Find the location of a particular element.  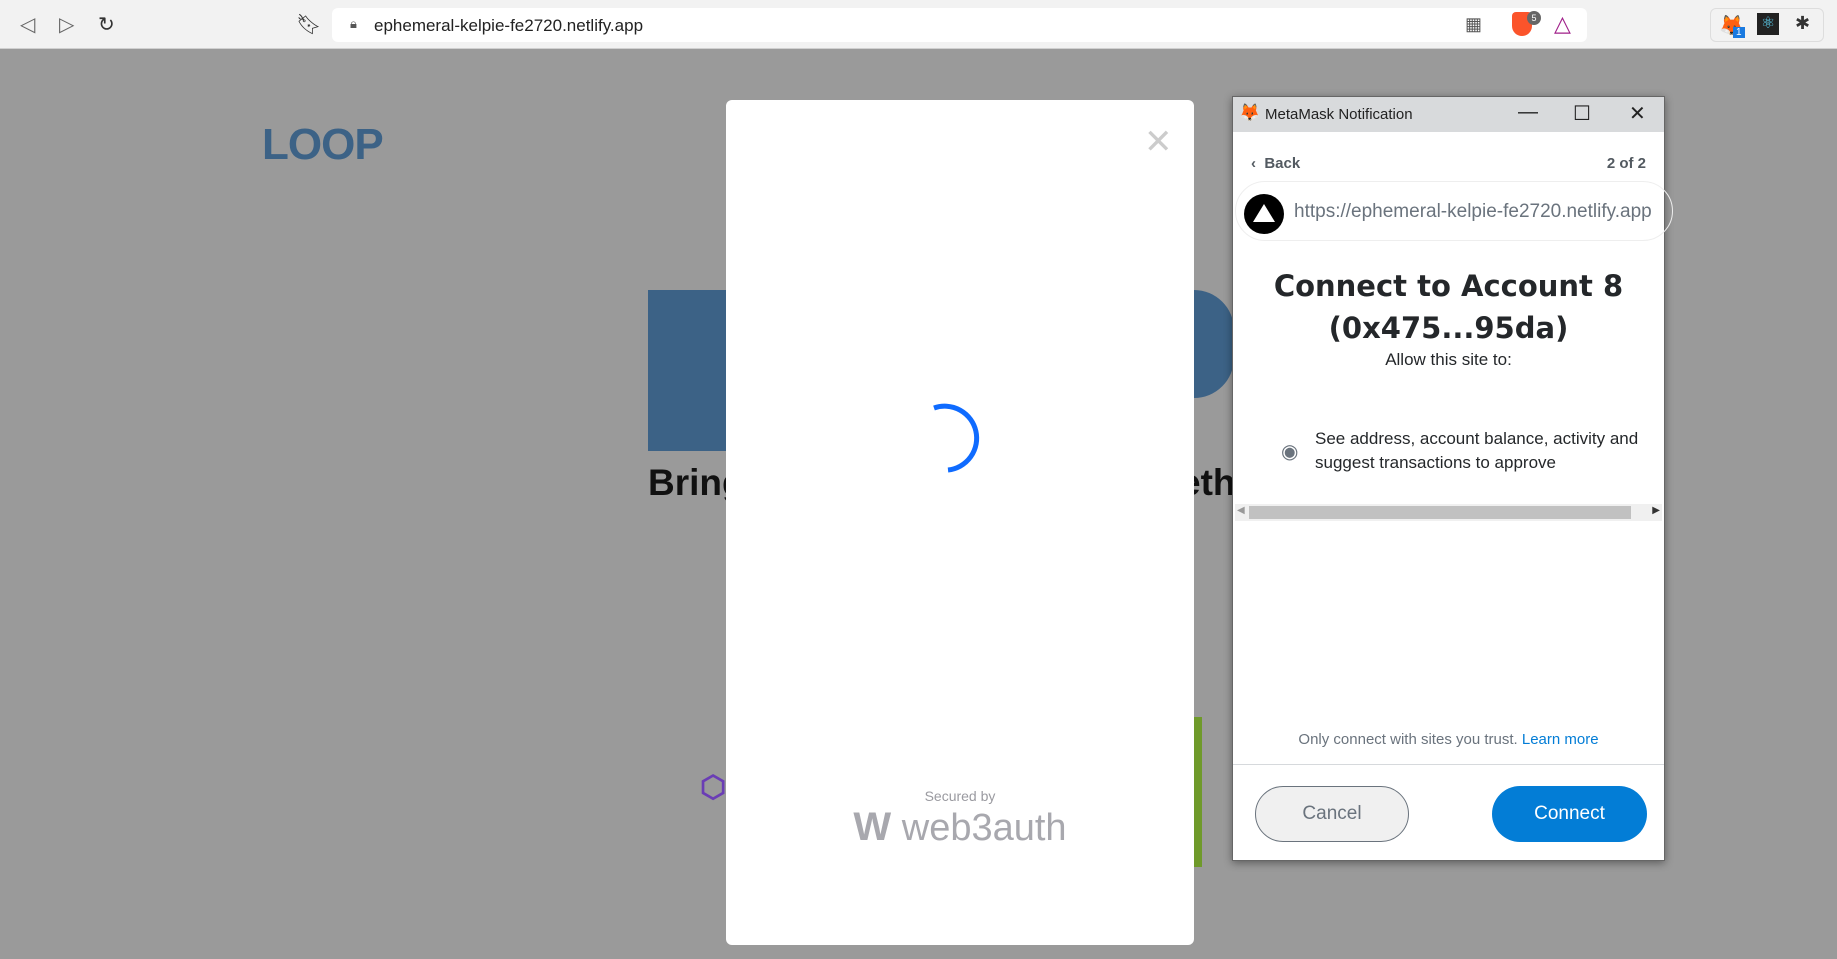

window-title: MetaMask Notification is located at coordinates (1339, 114).